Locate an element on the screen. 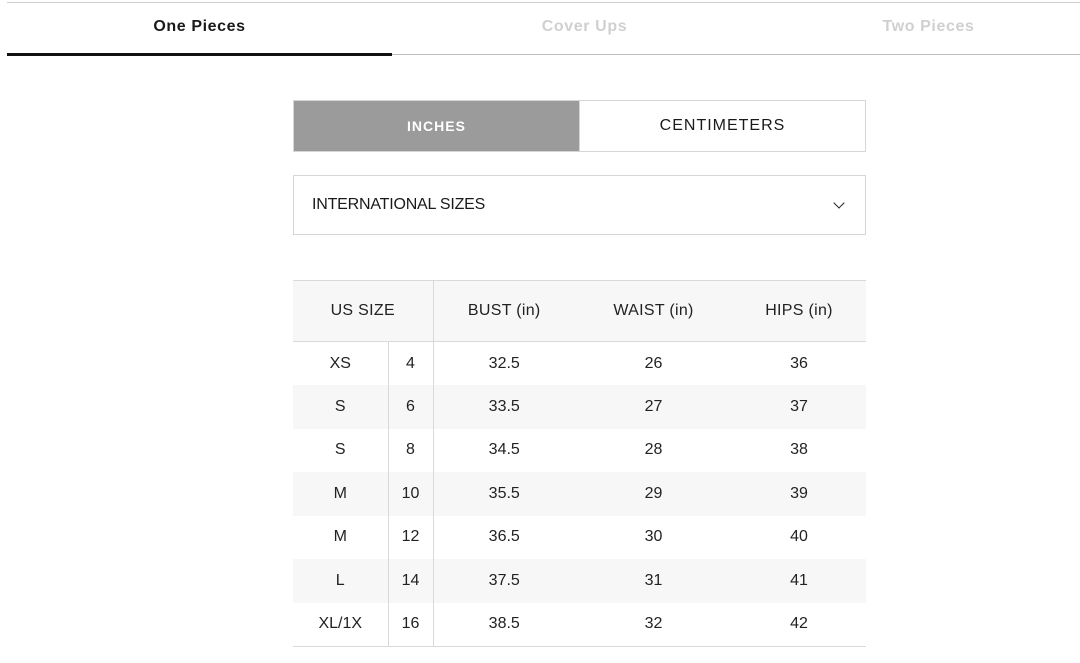 This screenshot has height=663, width=1080. cell-us-number: 10 is located at coordinates (410, 494).